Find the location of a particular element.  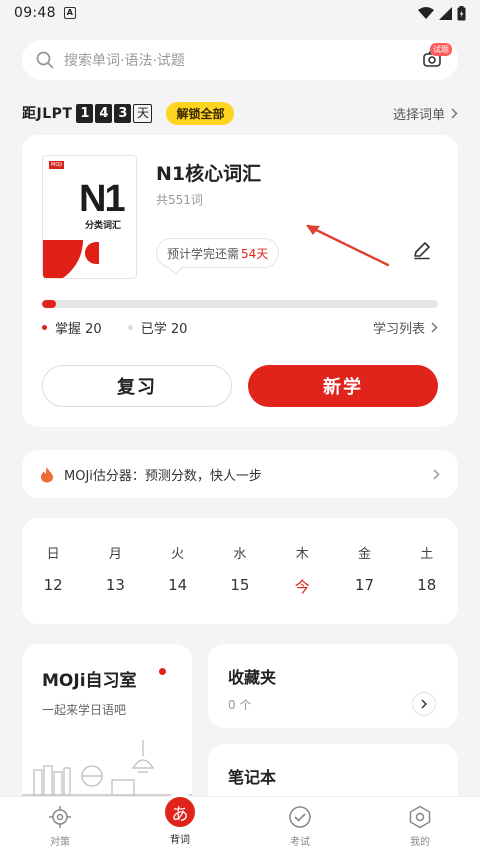

calendar-day: 17 is located at coordinates (364, 586).